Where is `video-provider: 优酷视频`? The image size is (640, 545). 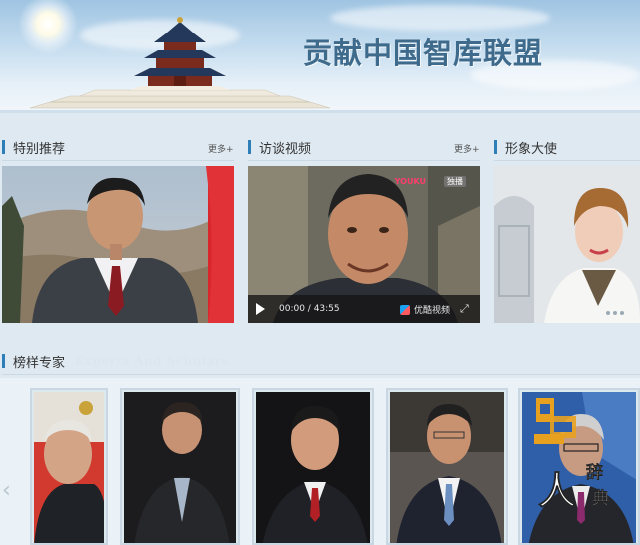 video-provider: 优酷视频 is located at coordinates (424, 309).